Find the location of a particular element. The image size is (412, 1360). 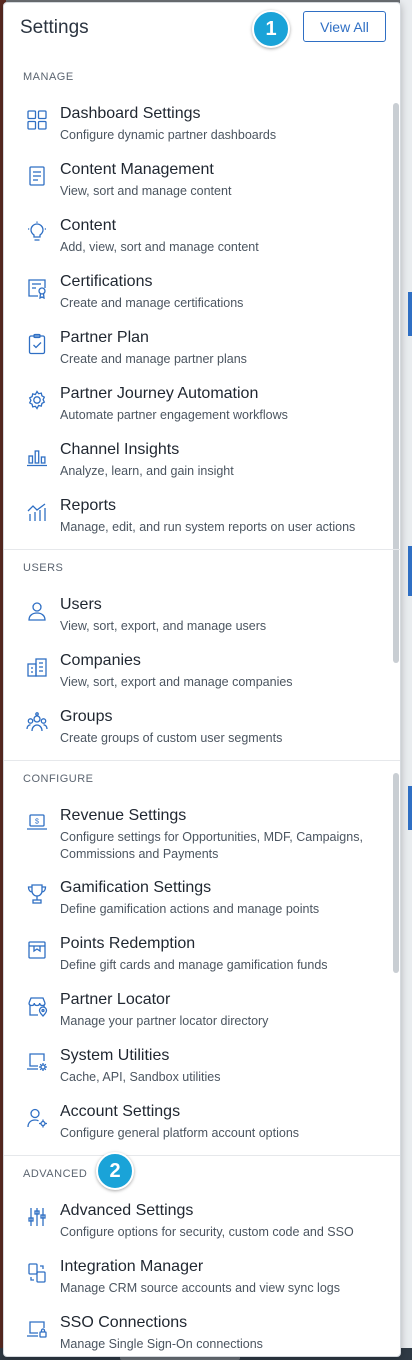

callout-badge-2: 2 is located at coordinates (115, 1171).